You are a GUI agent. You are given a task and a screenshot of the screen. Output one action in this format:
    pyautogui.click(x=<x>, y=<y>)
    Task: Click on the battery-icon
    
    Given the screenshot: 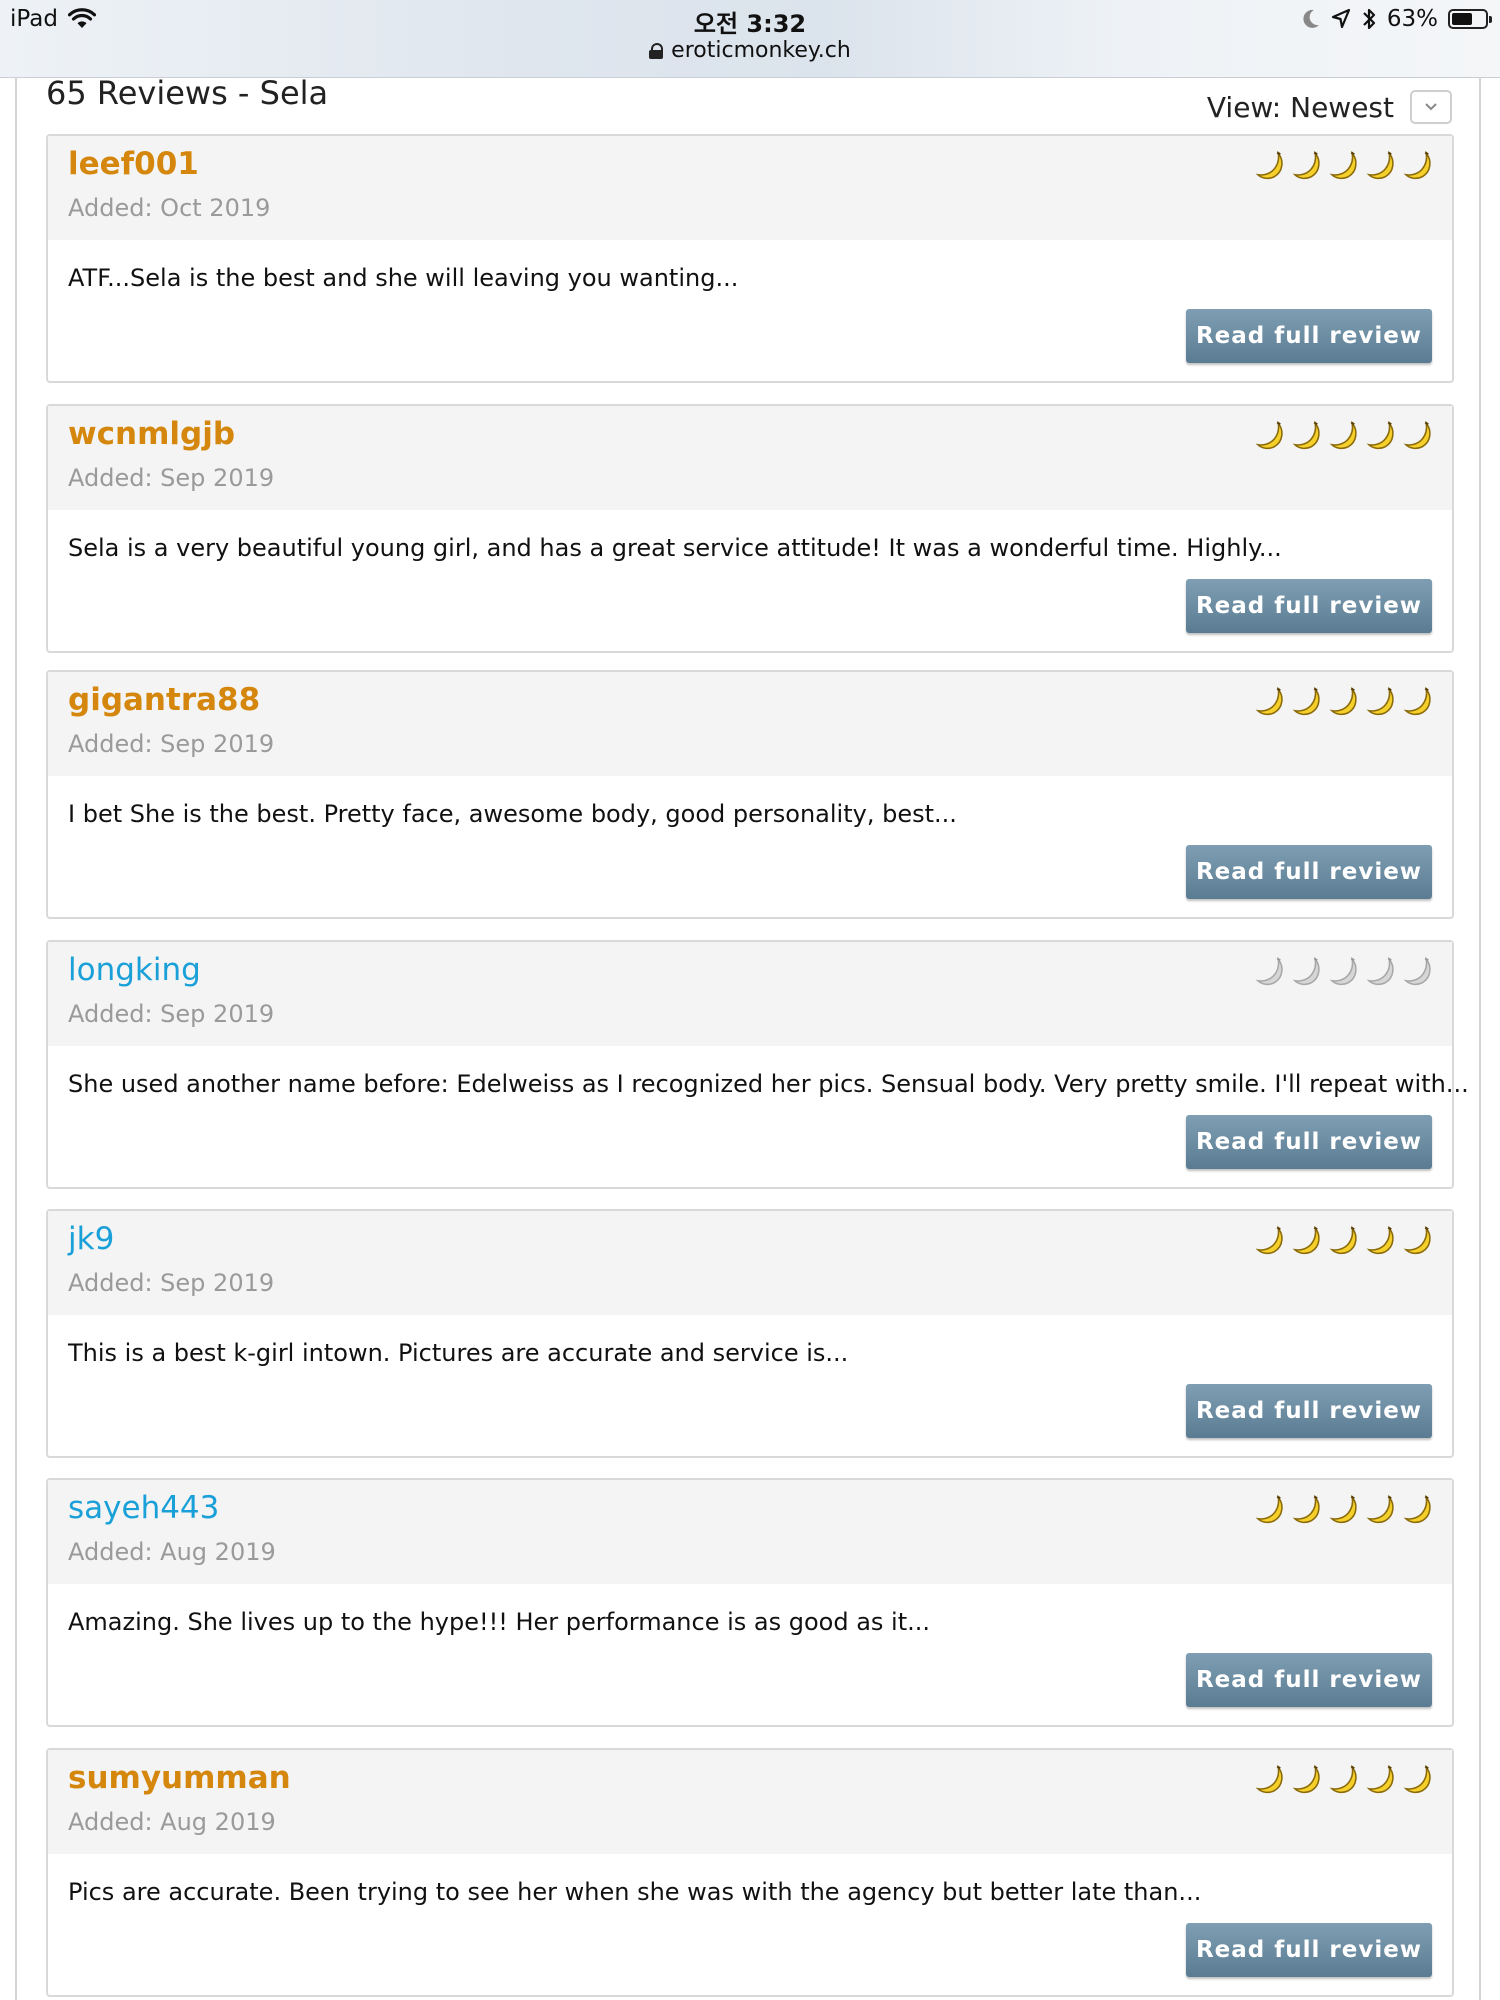 What is the action you would take?
    pyautogui.click(x=1470, y=19)
    